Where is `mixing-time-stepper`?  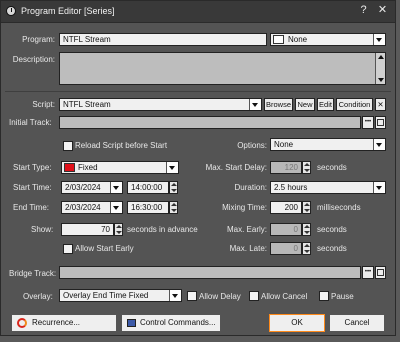 mixing-time-stepper is located at coordinates (306, 207).